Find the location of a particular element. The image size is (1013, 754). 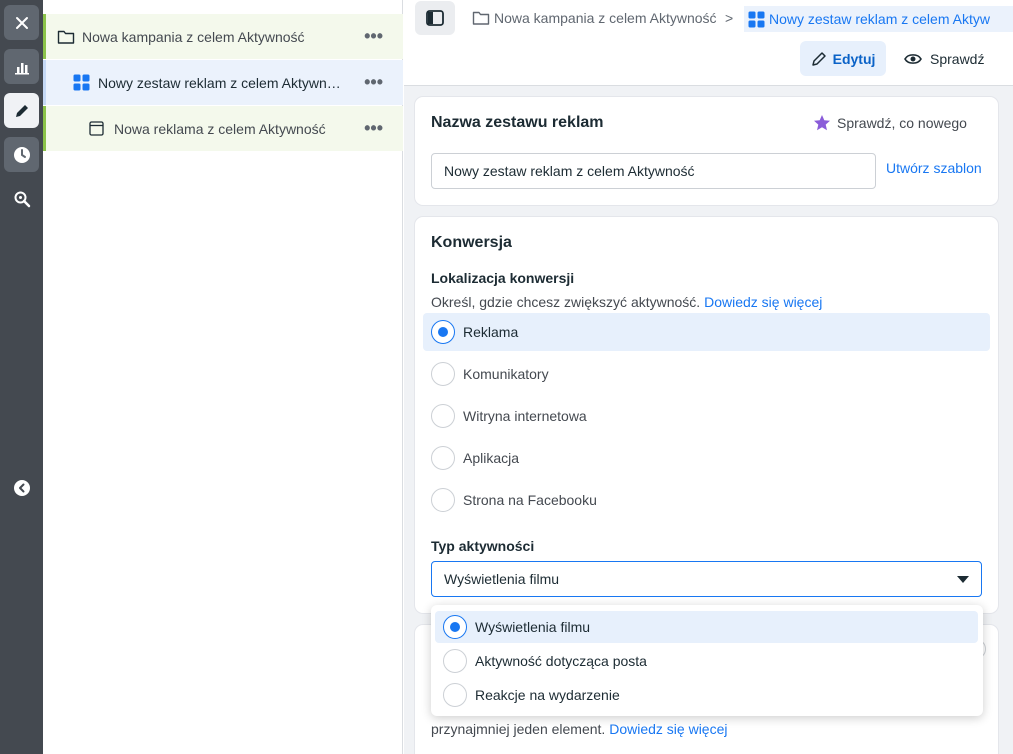

radio-option-reklama: Reklama is located at coordinates (706, 332).